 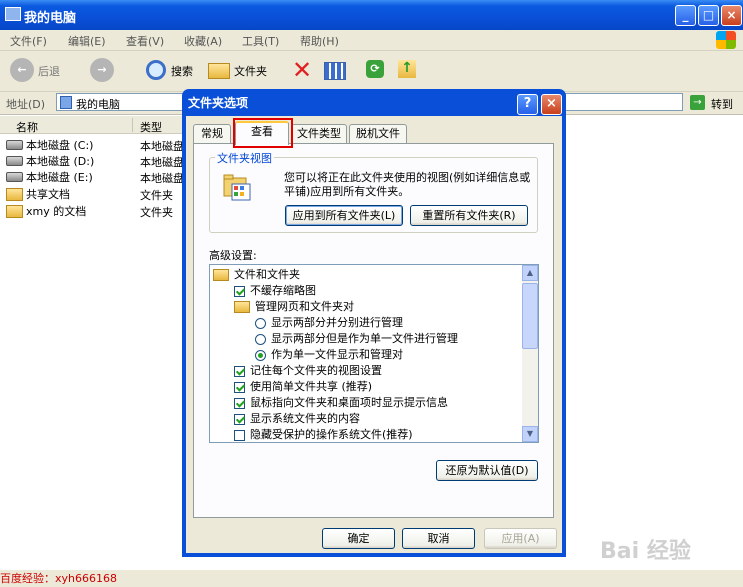 What do you see at coordinates (335, 71) in the screenshot?
I see `views-icon` at bounding box center [335, 71].